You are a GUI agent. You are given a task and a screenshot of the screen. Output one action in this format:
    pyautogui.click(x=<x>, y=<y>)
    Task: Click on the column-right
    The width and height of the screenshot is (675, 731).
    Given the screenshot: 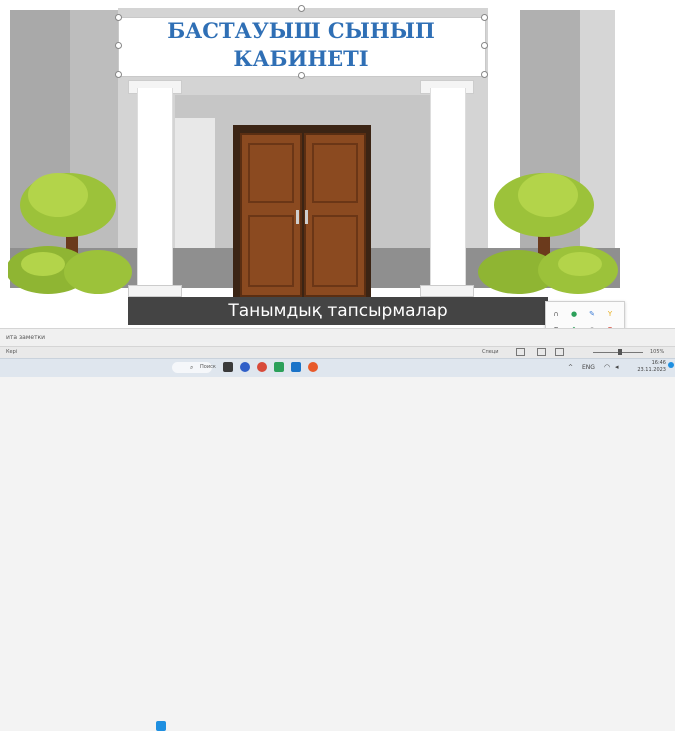 What is the action you would take?
    pyautogui.click(x=448, y=188)
    